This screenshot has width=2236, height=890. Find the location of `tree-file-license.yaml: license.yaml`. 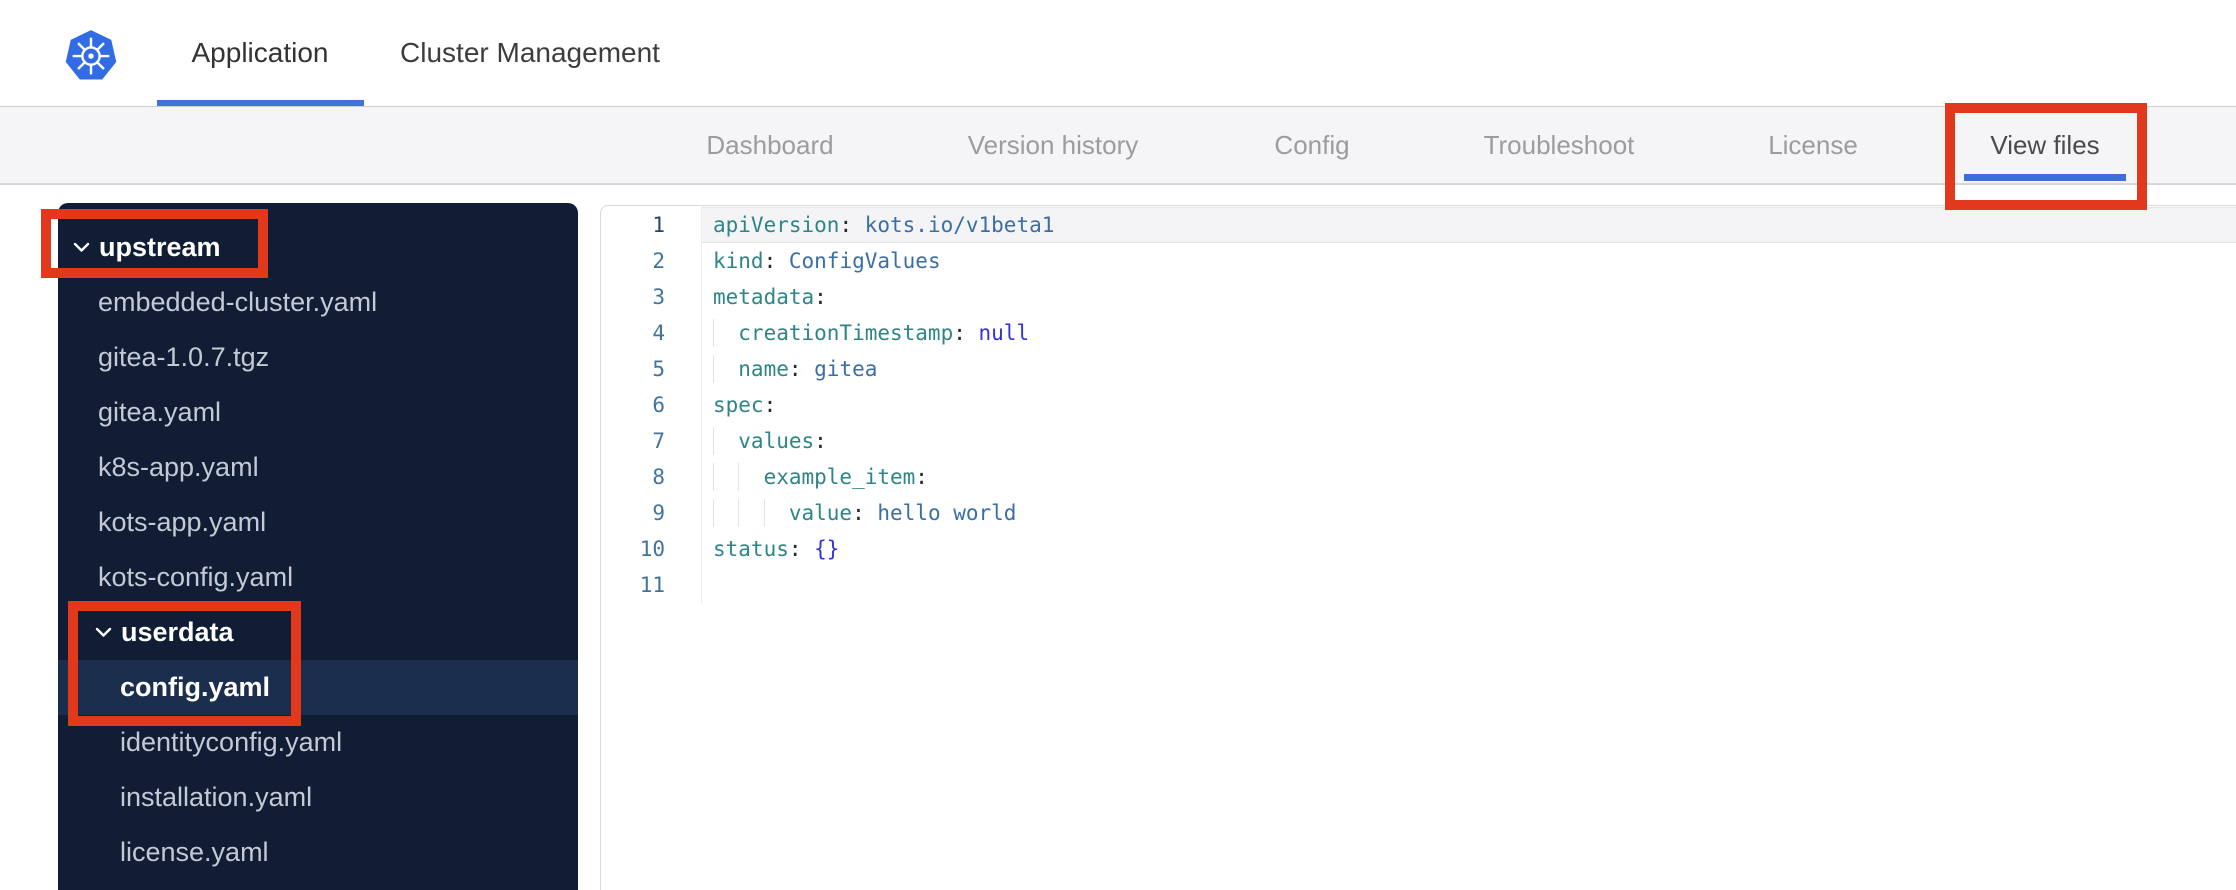

tree-file-license.yaml: license.yaml is located at coordinates (318, 852).